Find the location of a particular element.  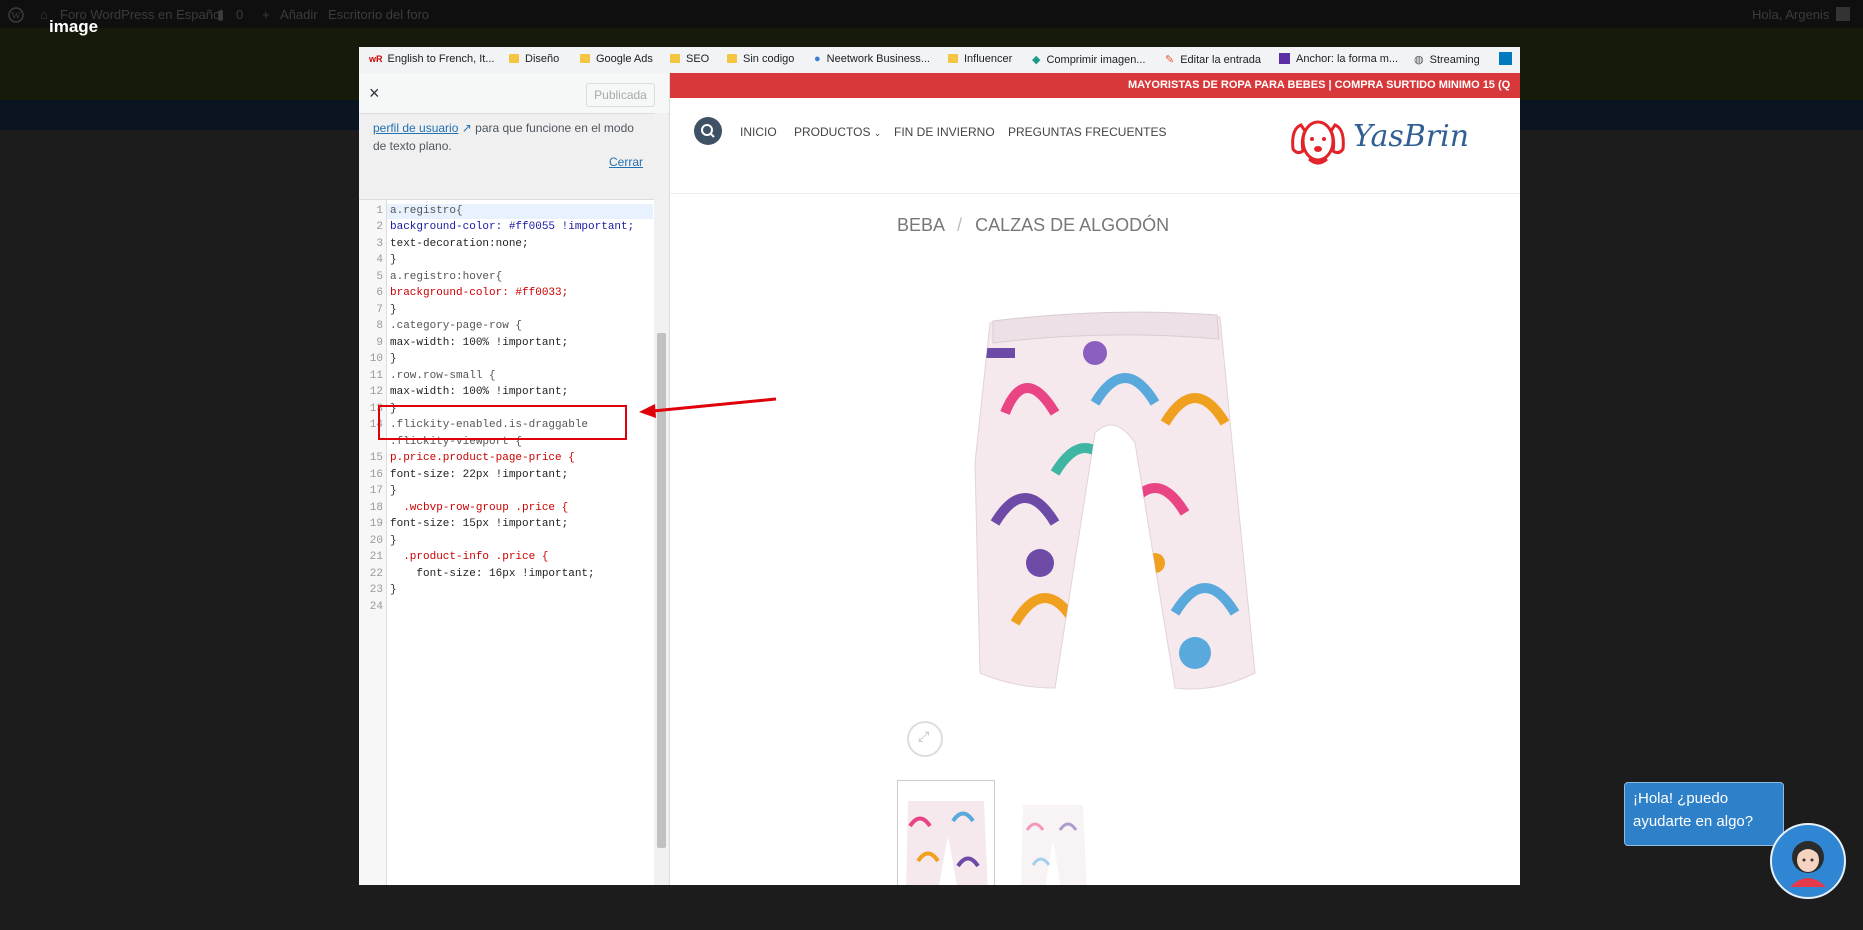

publish-button: Publicada is located at coordinates (620, 95).